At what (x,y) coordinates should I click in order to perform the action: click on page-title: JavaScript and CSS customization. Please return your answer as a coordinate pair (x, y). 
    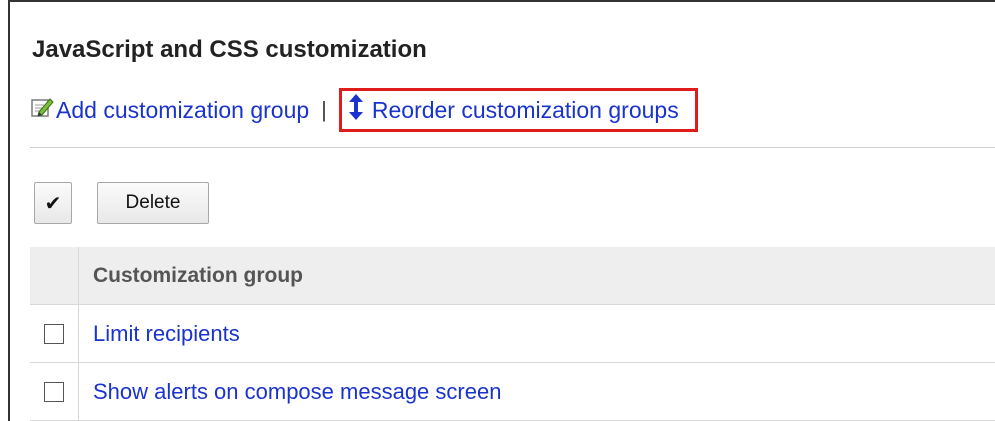
    Looking at the image, I should click on (229, 49).